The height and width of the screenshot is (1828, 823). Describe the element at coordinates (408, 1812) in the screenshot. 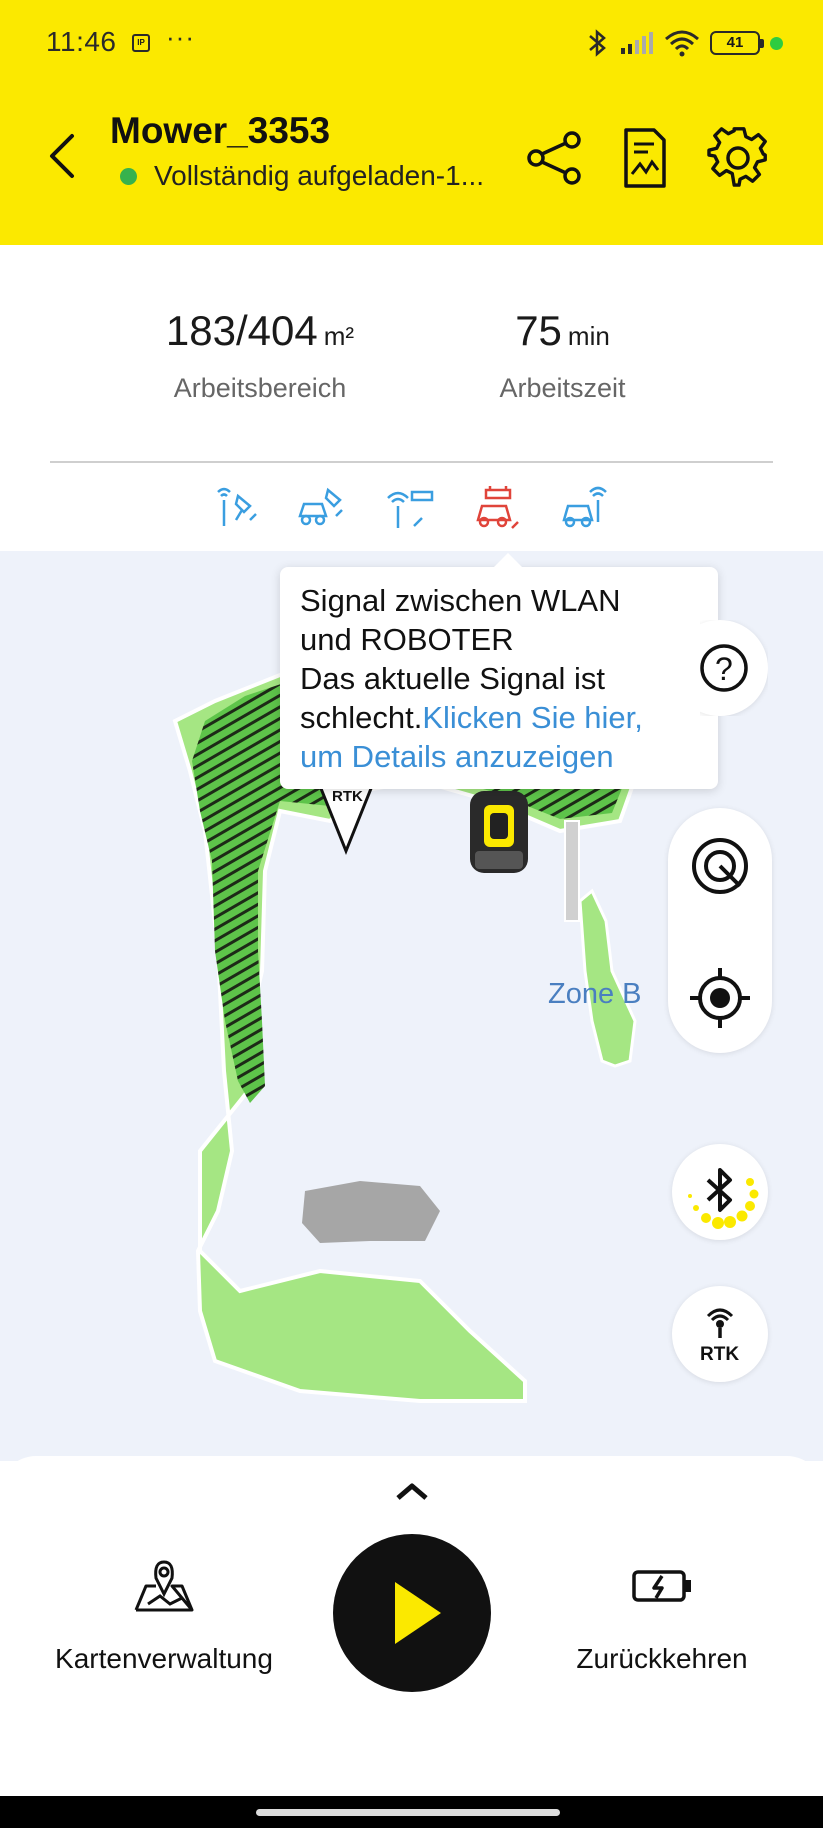

I see `home-indicator` at that location.